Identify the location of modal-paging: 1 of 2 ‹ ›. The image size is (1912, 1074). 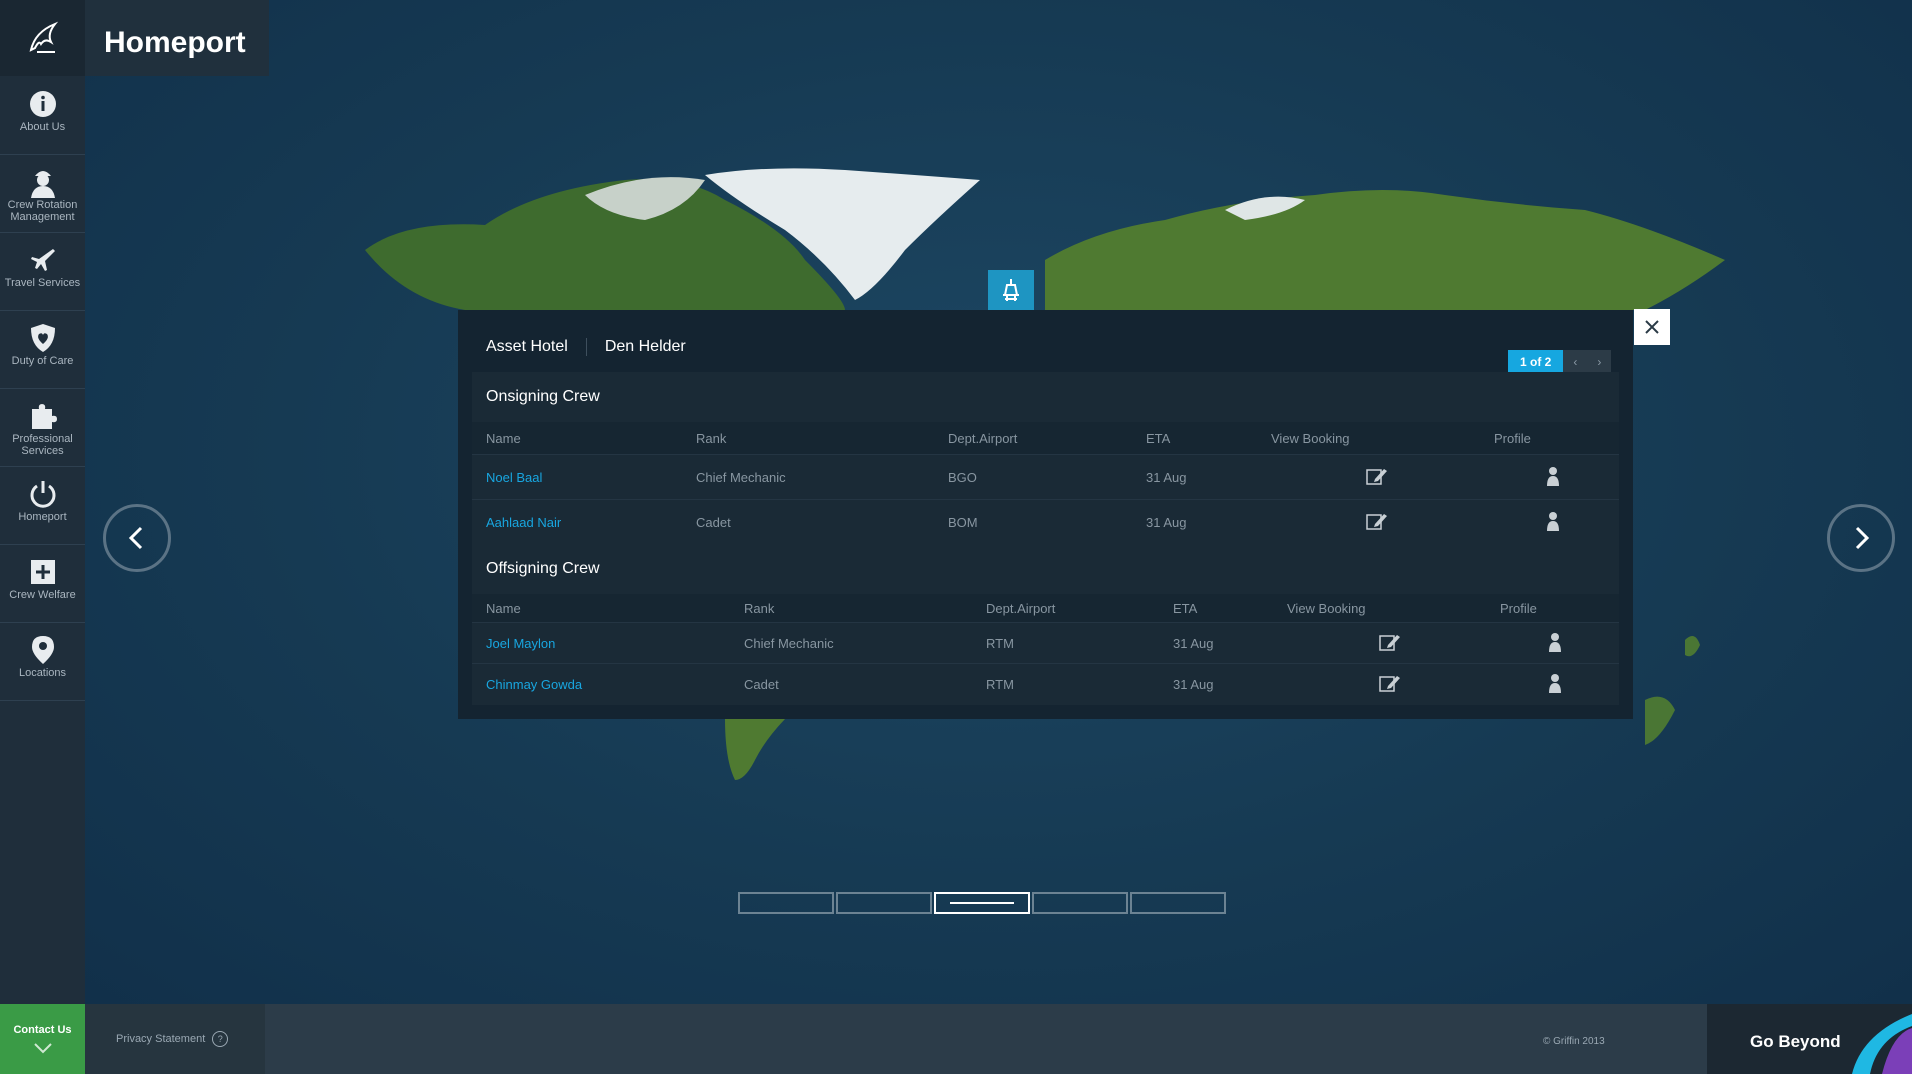
(1560, 362).